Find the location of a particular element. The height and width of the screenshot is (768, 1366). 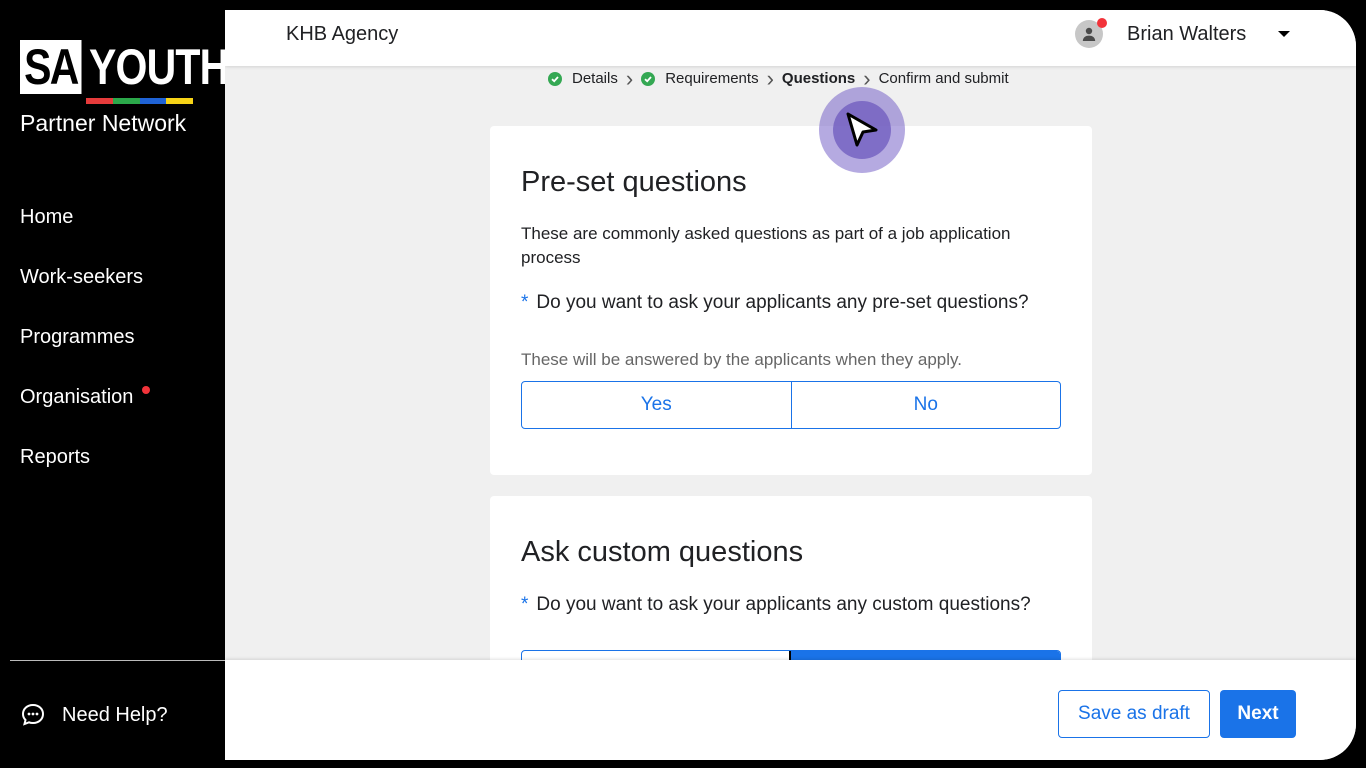

chat-bubble-icon is located at coordinates (33, 714).